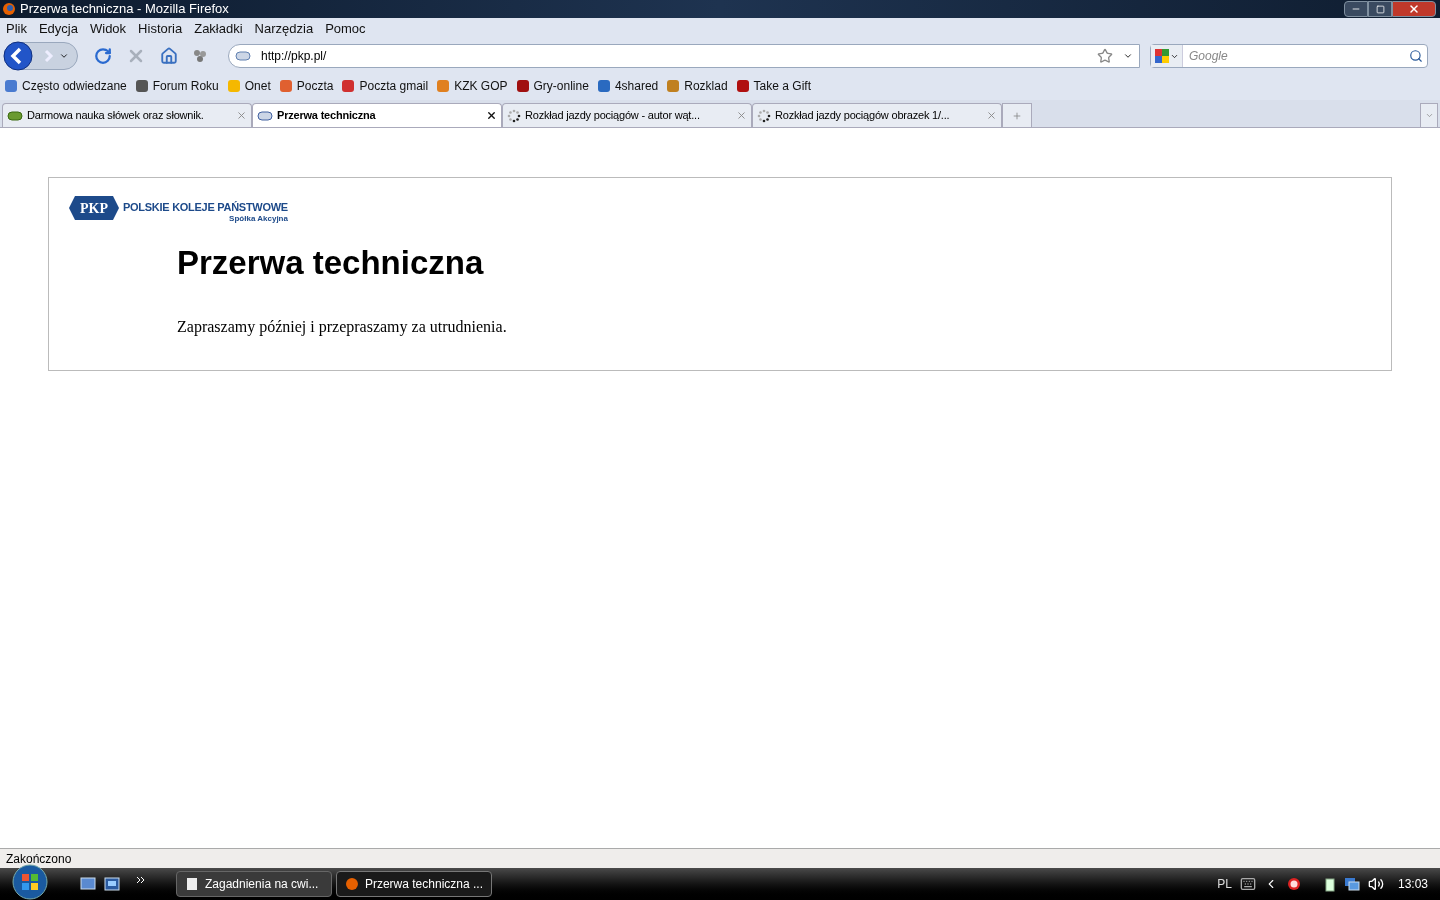 The width and height of the screenshot is (1440, 900). Describe the element at coordinates (1416, 56) in the screenshot. I see `search-icon` at that location.